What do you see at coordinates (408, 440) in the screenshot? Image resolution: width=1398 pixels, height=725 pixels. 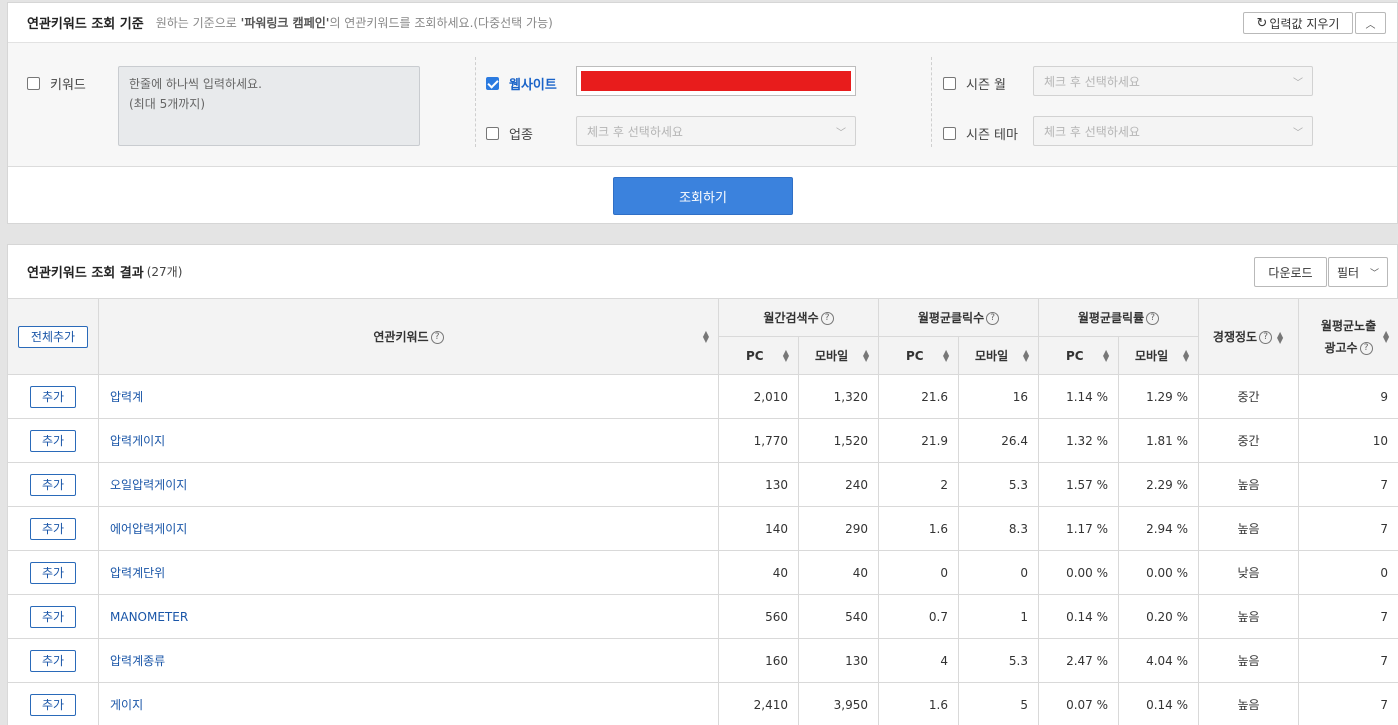 I see `keyword-link: 압력게이지` at bounding box center [408, 440].